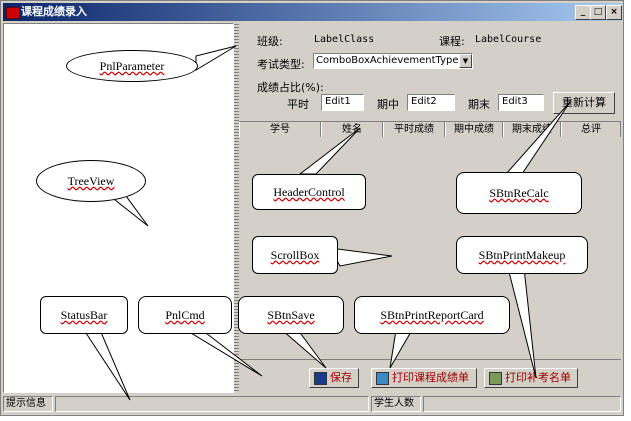 The image size is (631, 421). I want to click on status-blank, so click(212, 404).